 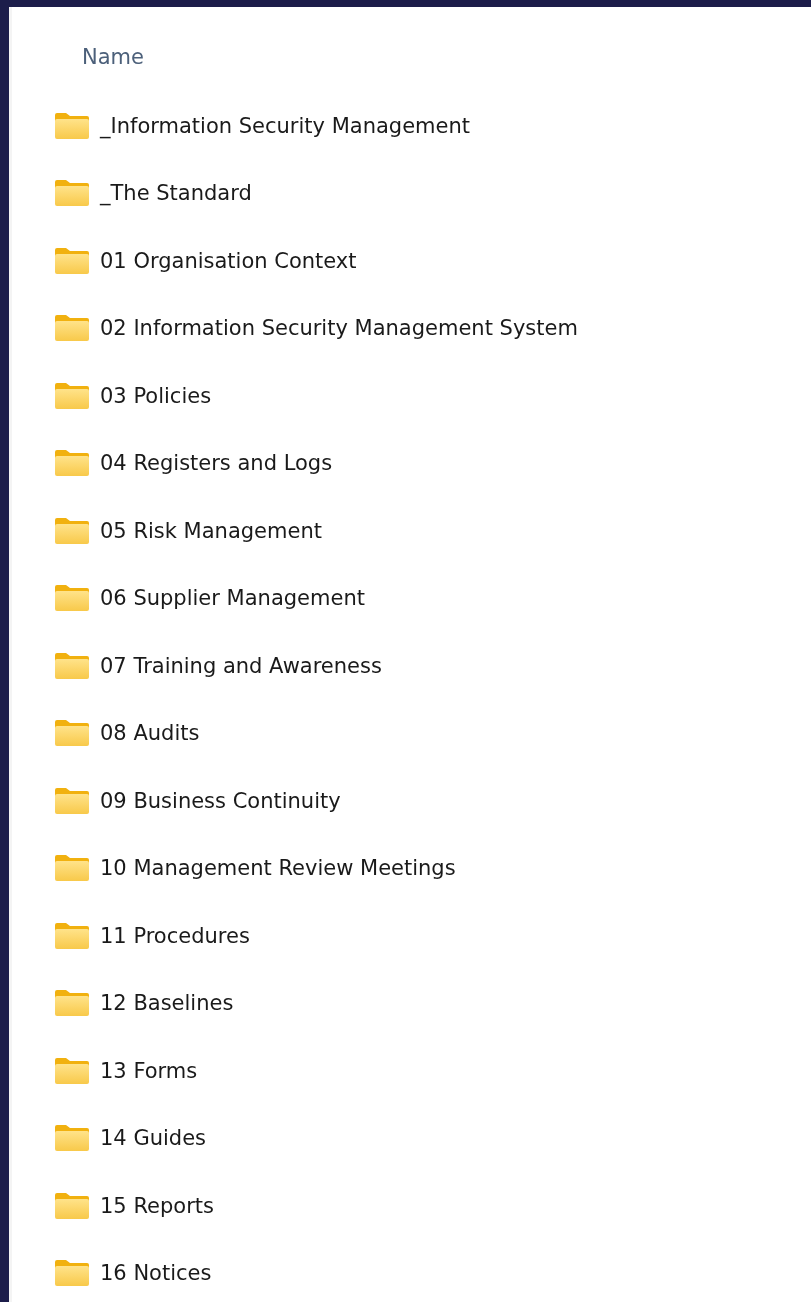 I want to click on folder-row: 07 Training and Awareness, so click(x=321, y=666).